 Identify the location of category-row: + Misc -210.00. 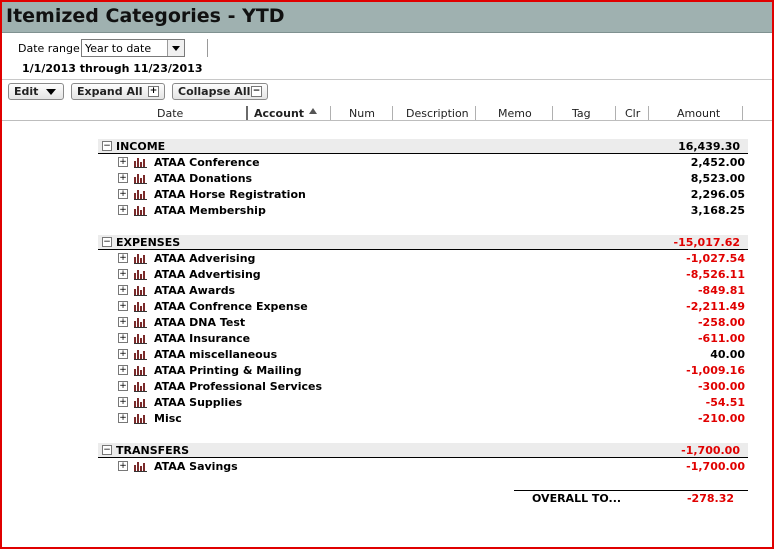
(423, 419).